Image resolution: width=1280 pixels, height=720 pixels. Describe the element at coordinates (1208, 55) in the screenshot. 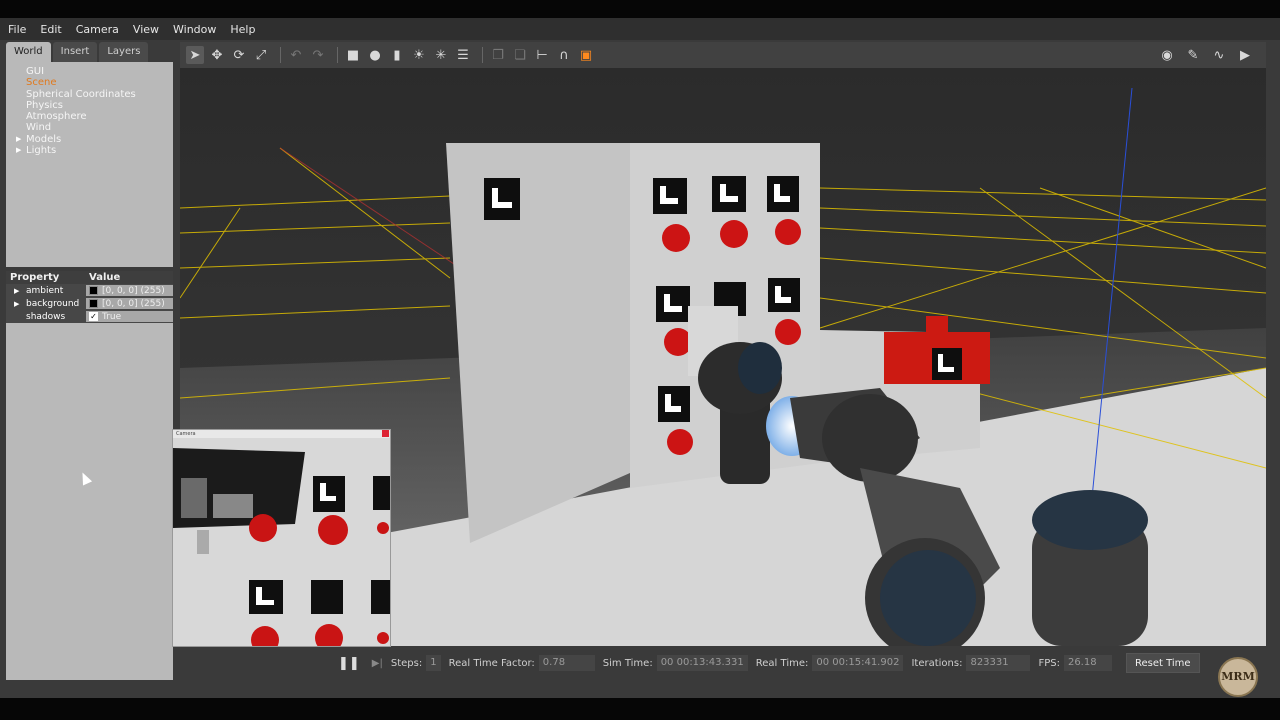

I see `toolbar-right: ◉ ✎ ∿ ▶` at that location.